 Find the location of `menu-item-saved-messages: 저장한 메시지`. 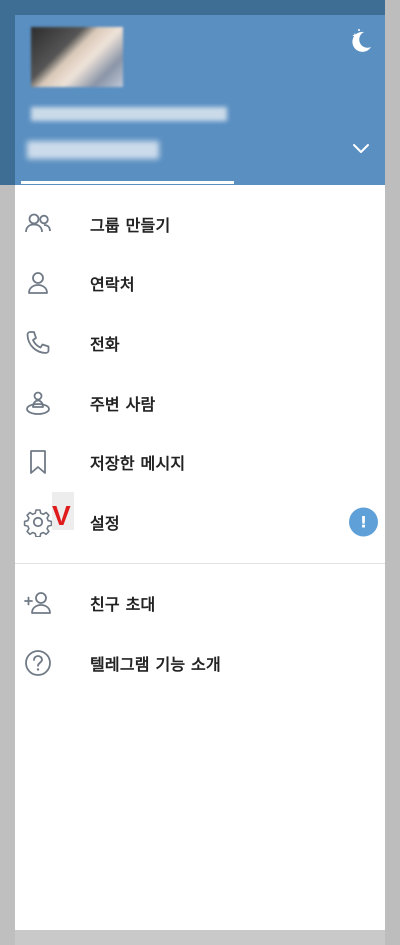

menu-item-saved-messages: 저장한 메시지 is located at coordinates (200, 462).